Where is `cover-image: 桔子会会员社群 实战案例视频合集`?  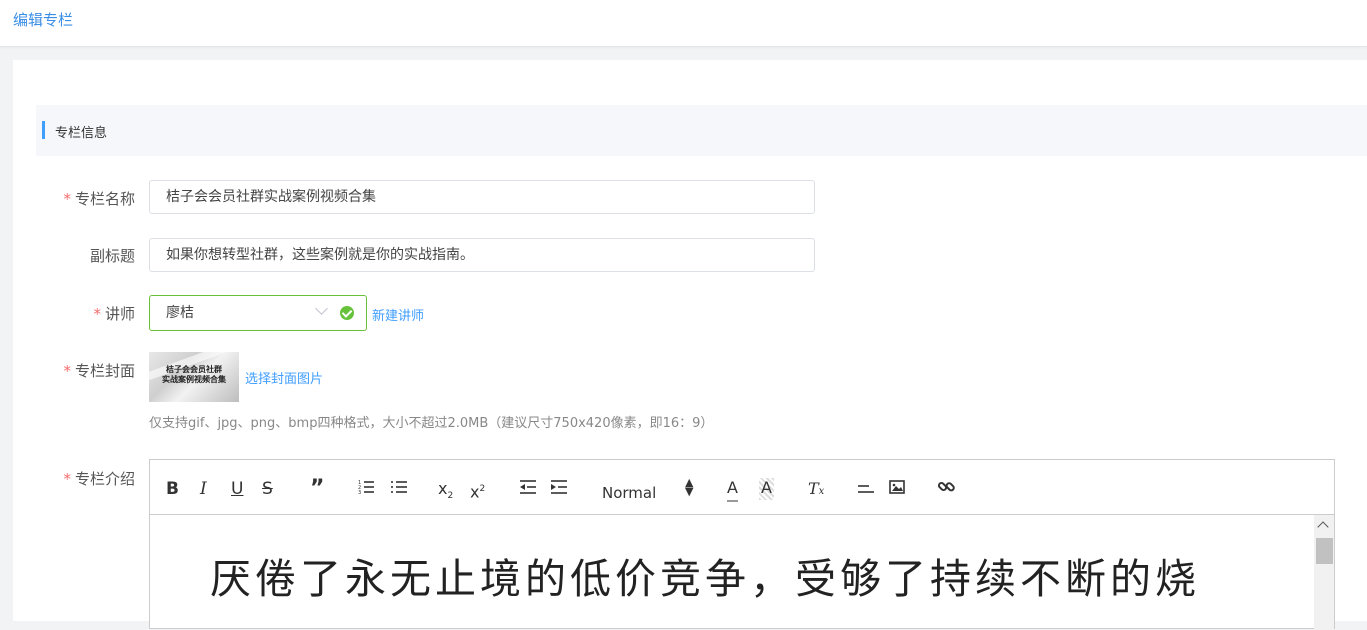
cover-image: 桔子会会员社群 实战案例视频合集 is located at coordinates (194, 377).